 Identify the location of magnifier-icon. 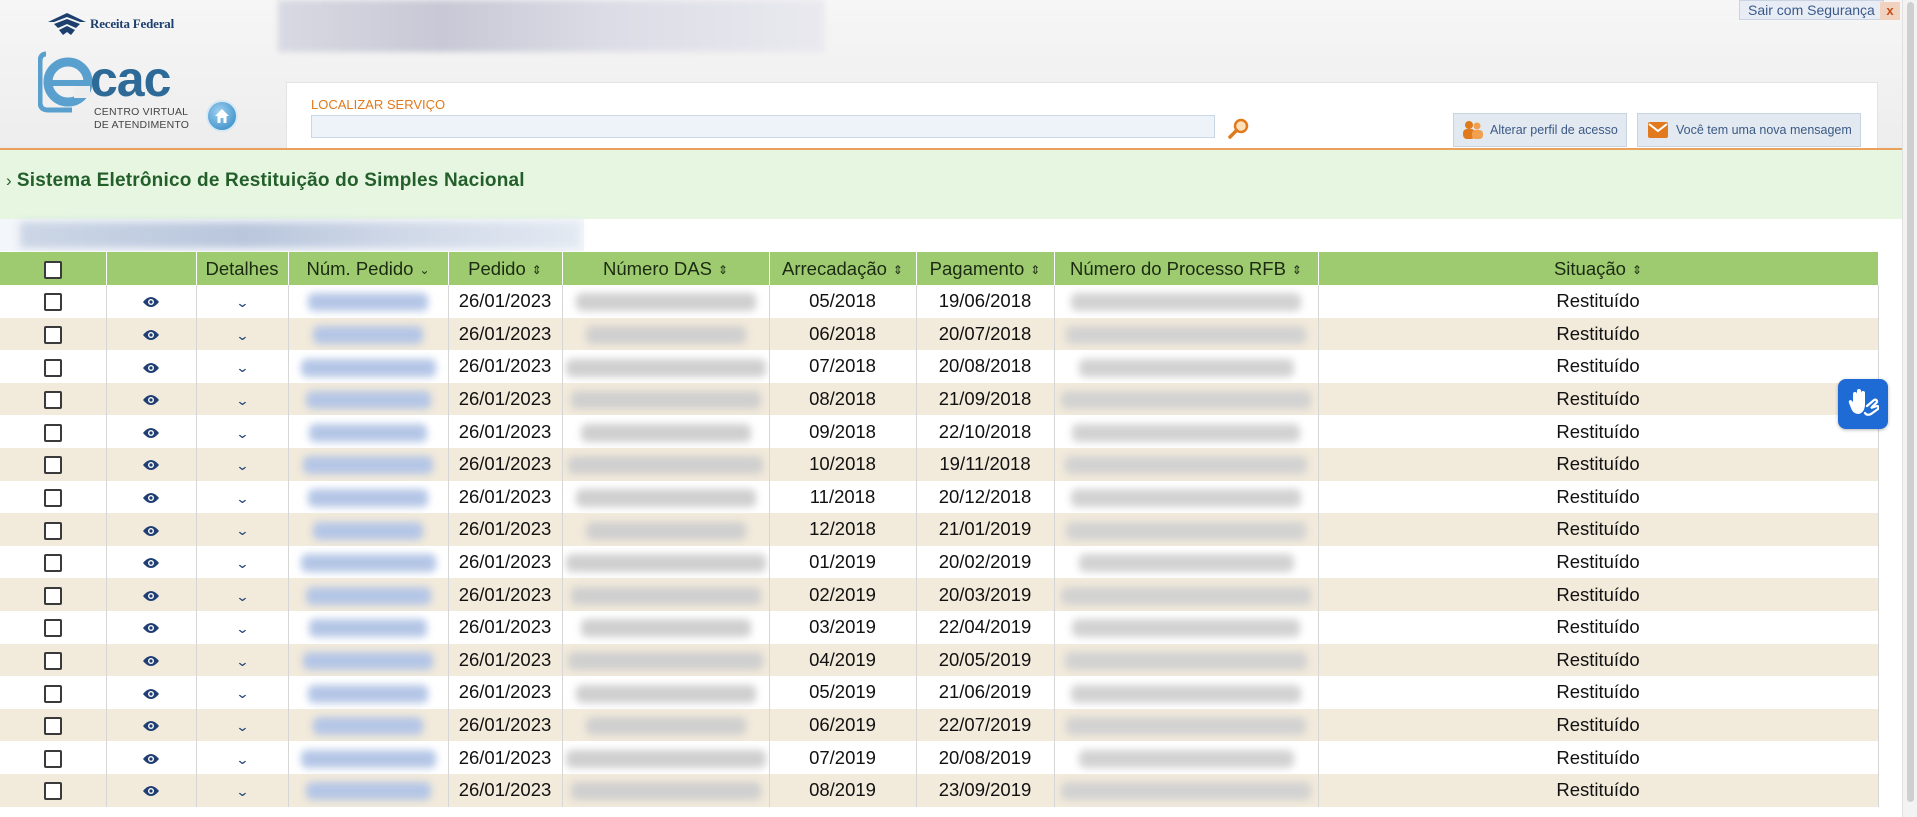
(1239, 129).